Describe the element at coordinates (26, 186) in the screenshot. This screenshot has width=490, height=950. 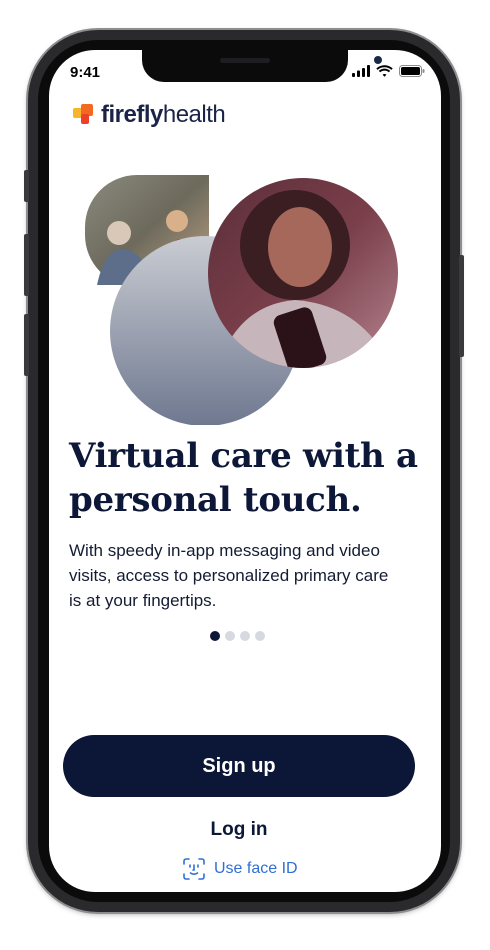
I see `mute-switch` at that location.